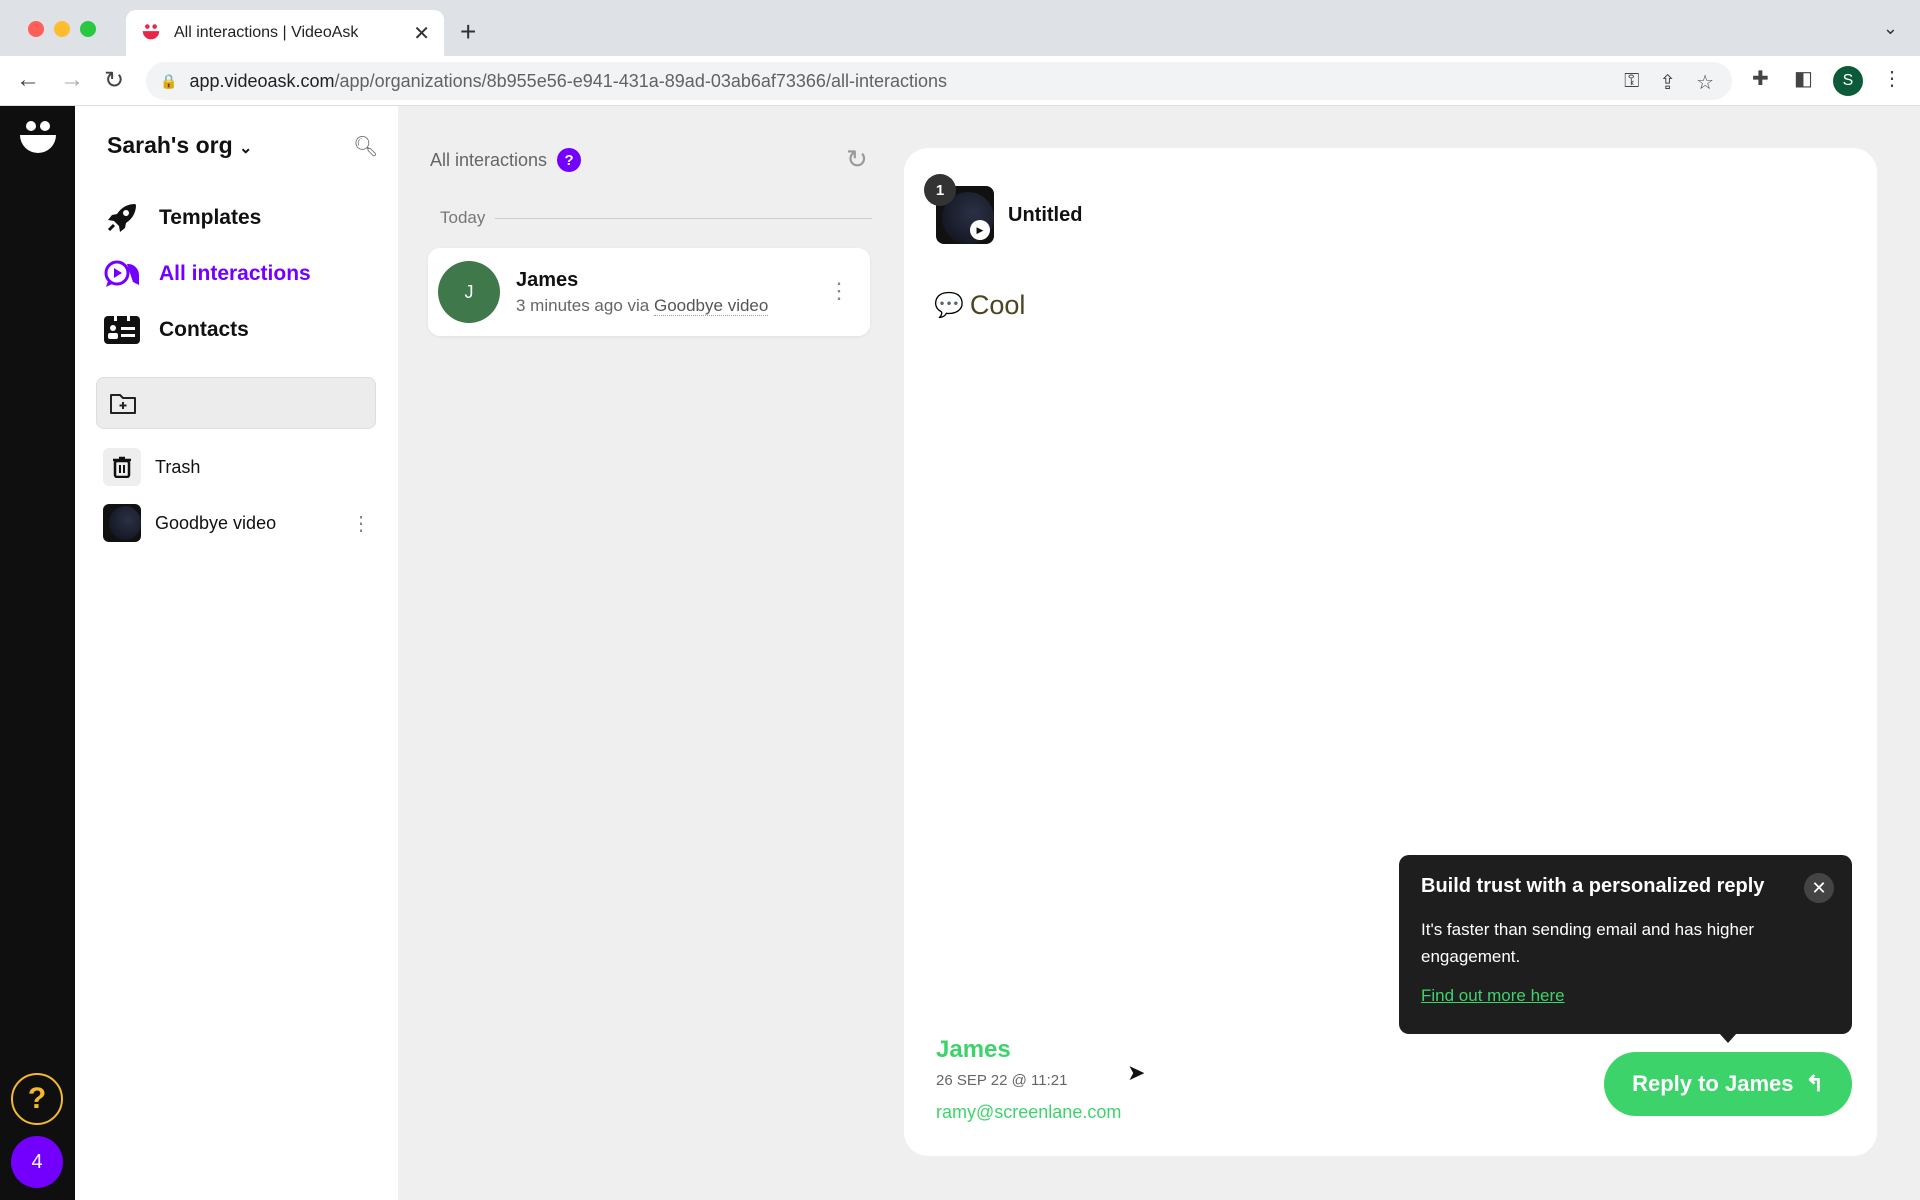  I want to click on list-title: All interactions?, so click(506, 160).